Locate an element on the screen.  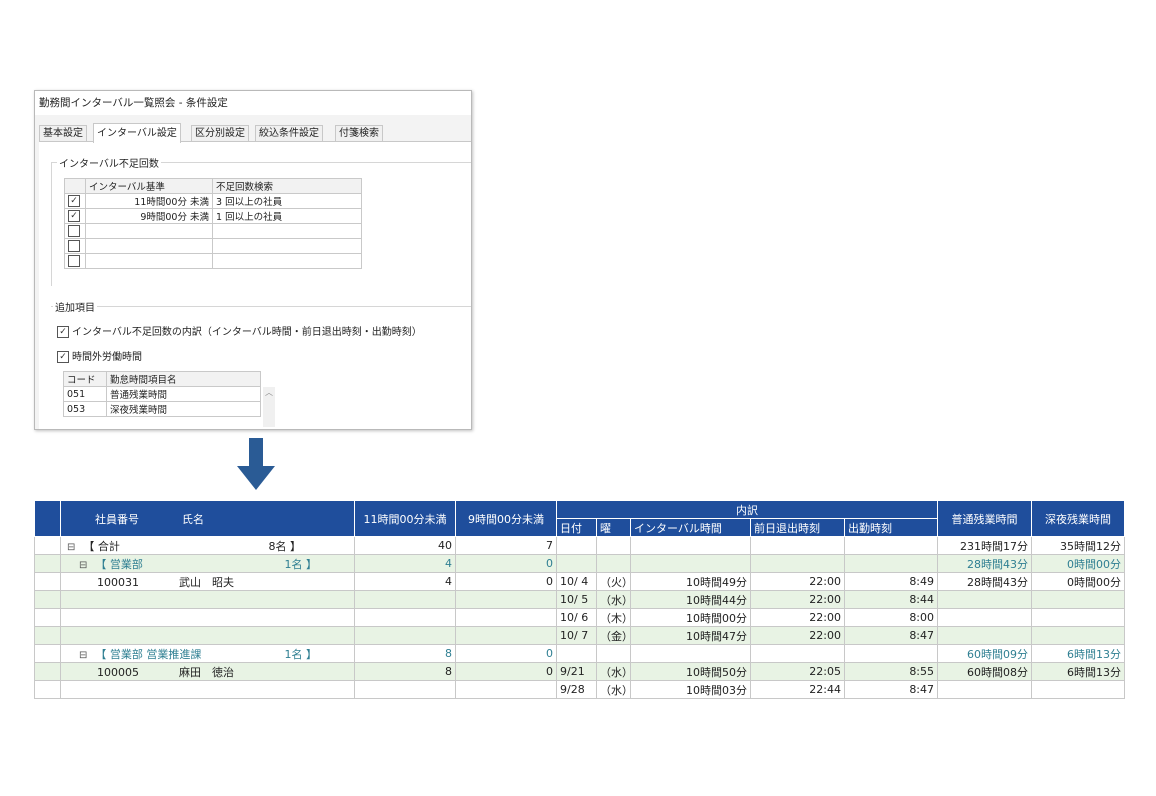
tab-category: 区分別設定 is located at coordinates (220, 133).